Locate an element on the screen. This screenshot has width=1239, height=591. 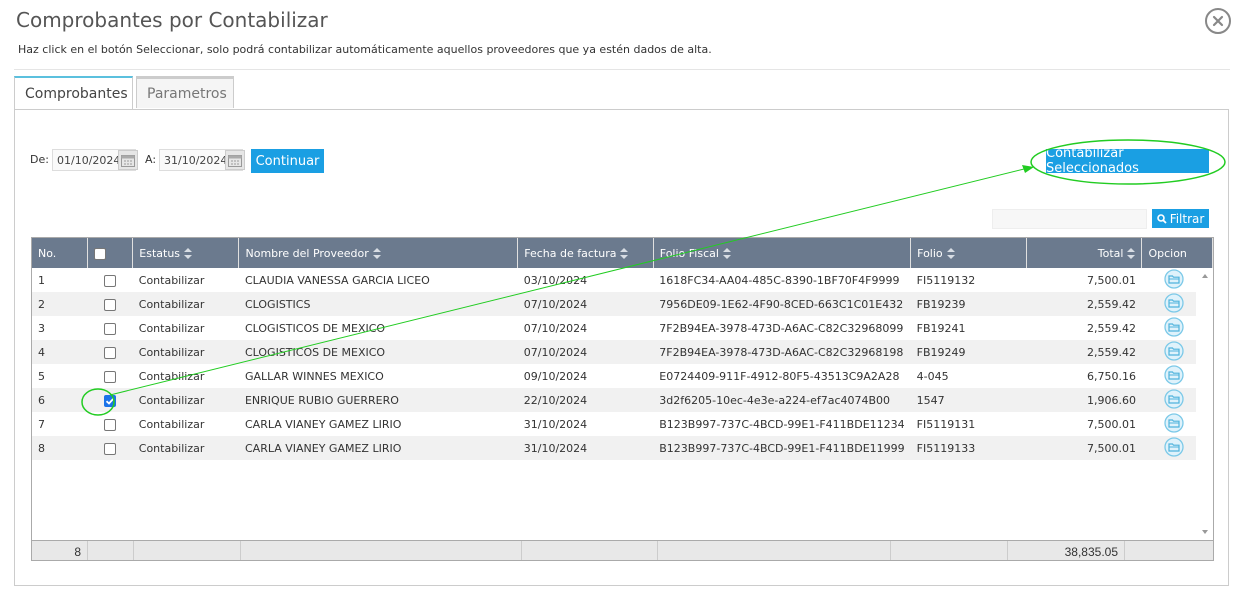
from-label: De: is located at coordinates (39, 159).